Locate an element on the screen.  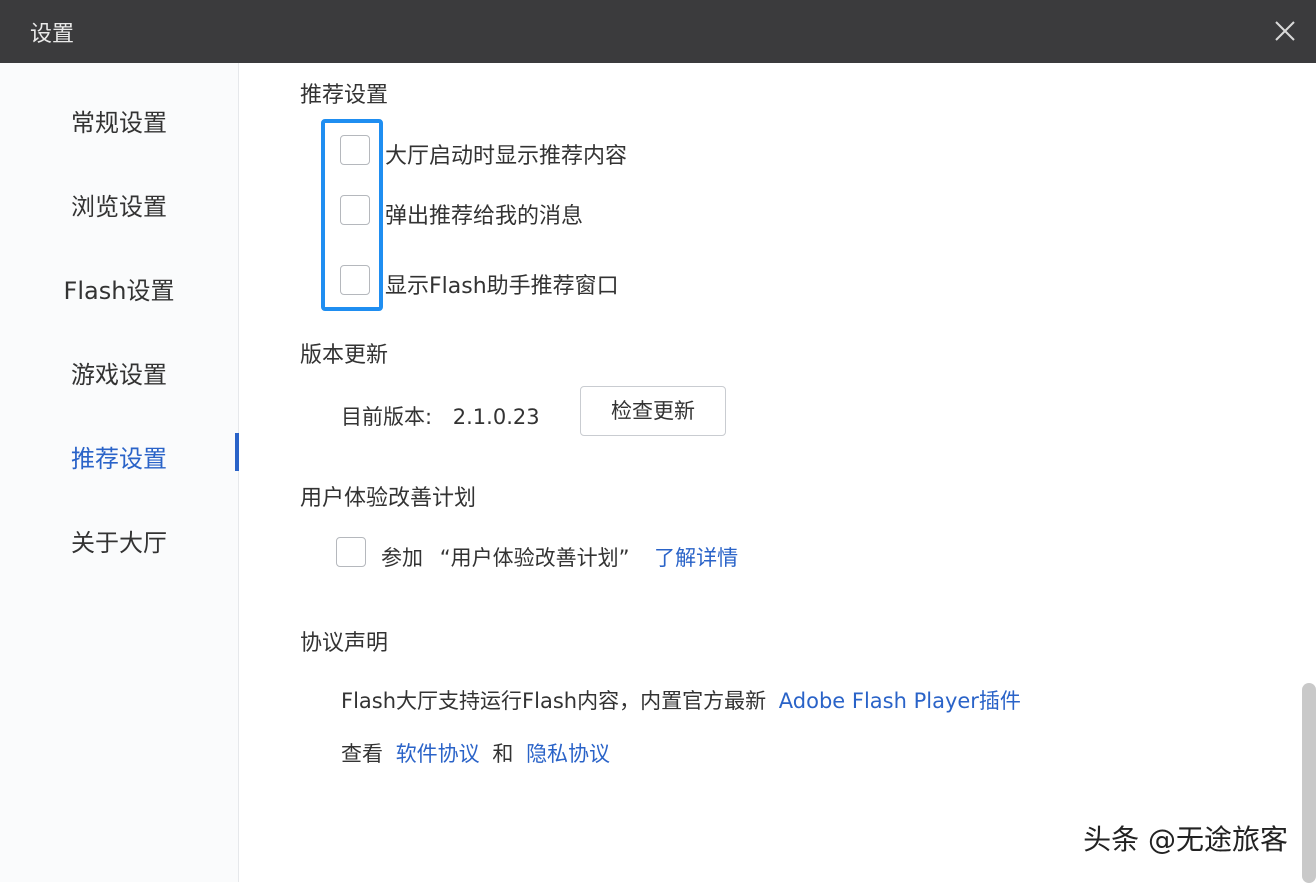
ux-join-row: 参加 “用户体验改善计划” 了解详情 is located at coordinates (559, 557).